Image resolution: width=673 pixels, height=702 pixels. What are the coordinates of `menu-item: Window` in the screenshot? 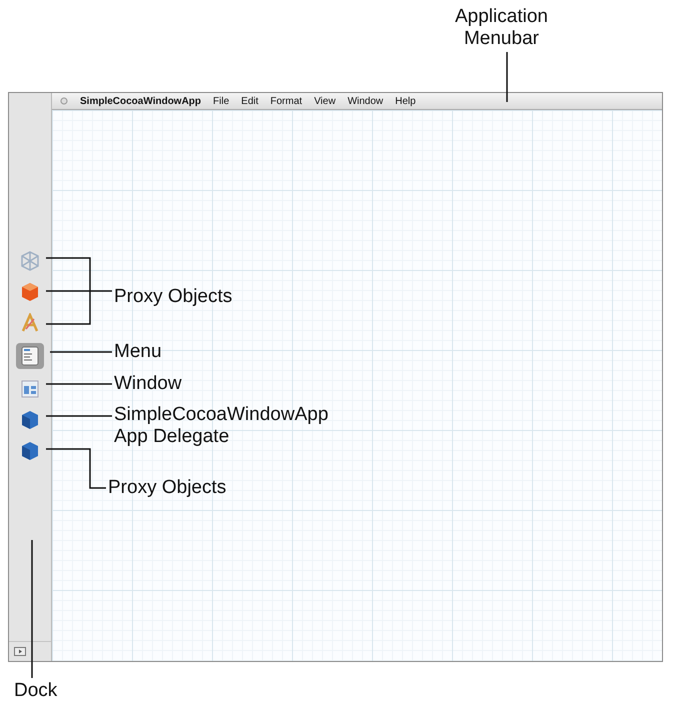 It's located at (366, 101).